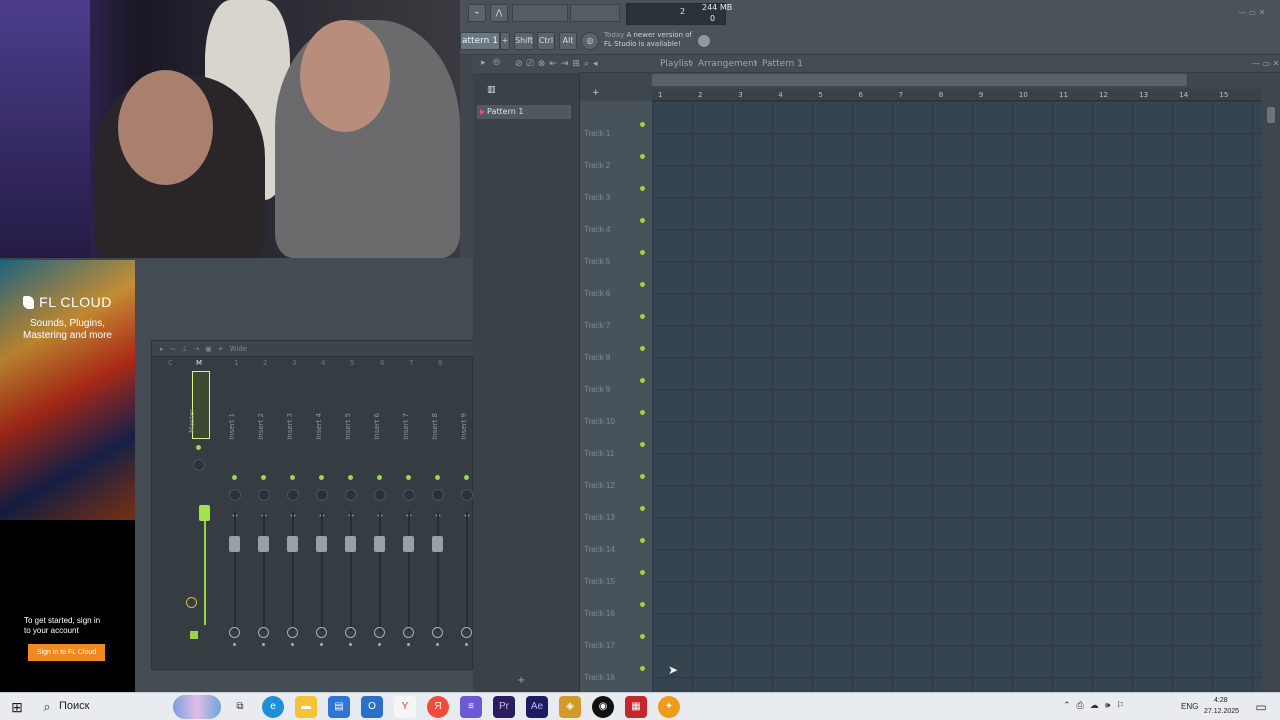 The image size is (1280, 720). What do you see at coordinates (173, 349) in the screenshot?
I see `mixer-tool-icon: ⤳` at bounding box center [173, 349].